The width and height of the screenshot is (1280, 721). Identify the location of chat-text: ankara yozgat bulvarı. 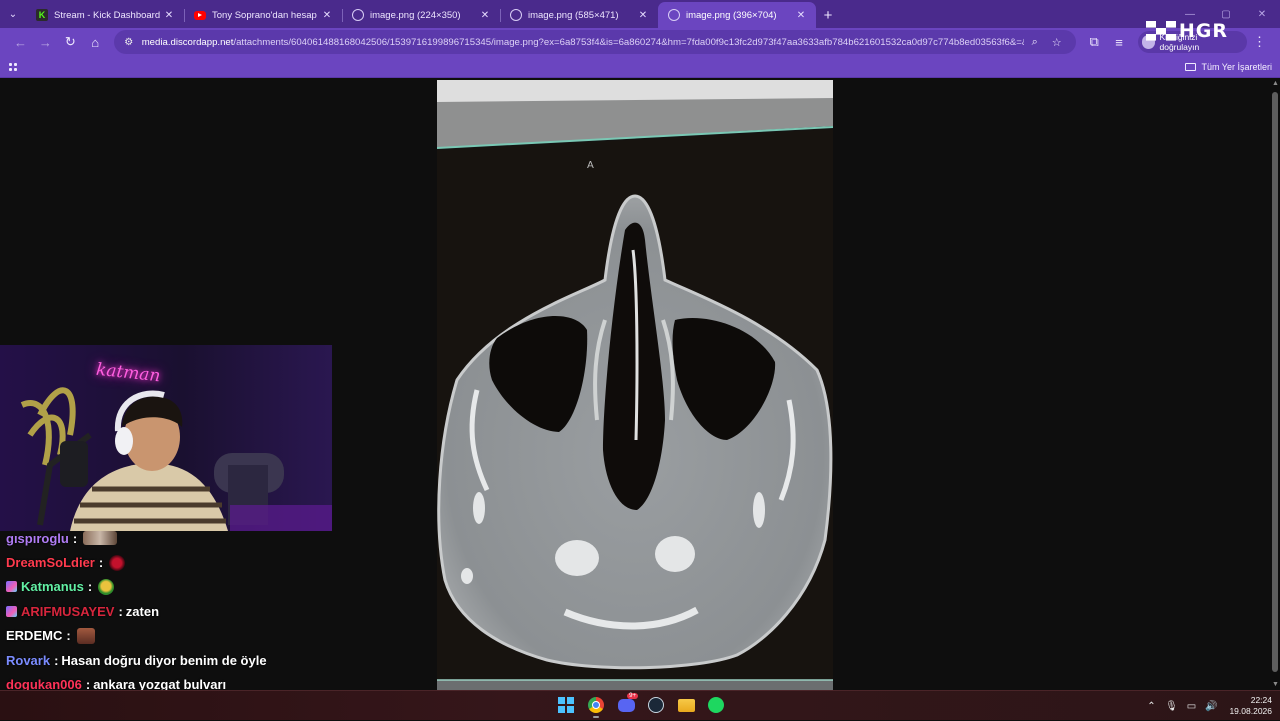
(160, 683).